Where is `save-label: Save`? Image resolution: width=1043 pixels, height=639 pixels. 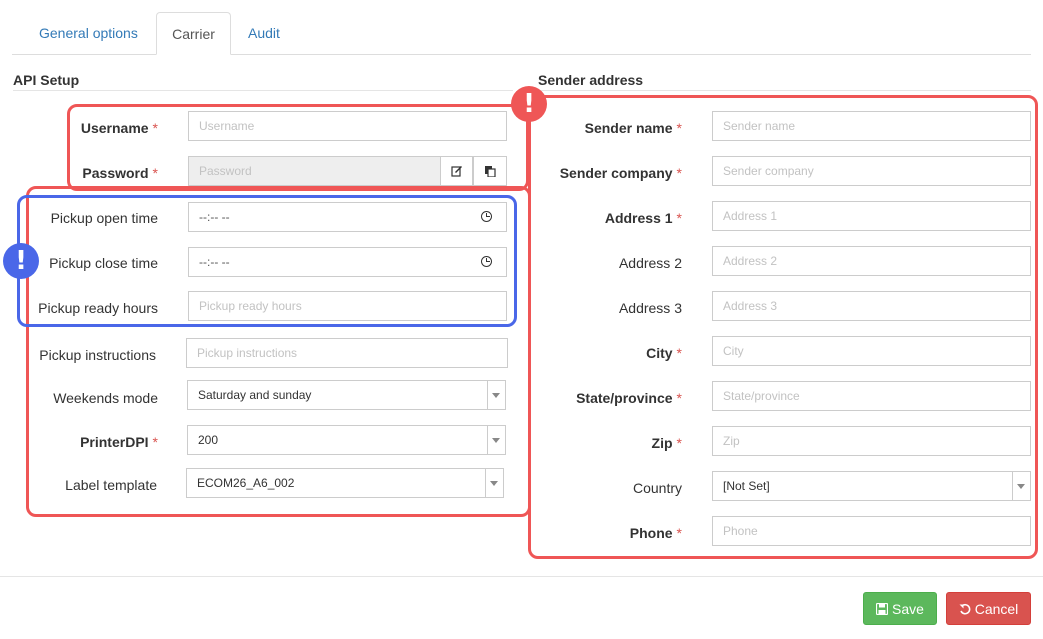
save-label: Save is located at coordinates (908, 608).